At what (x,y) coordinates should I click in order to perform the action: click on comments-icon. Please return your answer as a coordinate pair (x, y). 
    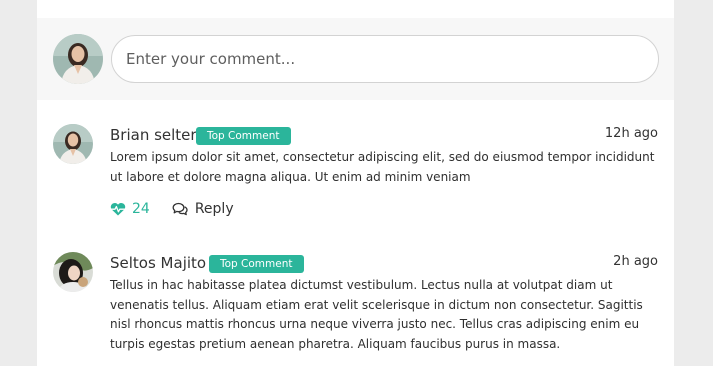
    Looking at the image, I should click on (180, 209).